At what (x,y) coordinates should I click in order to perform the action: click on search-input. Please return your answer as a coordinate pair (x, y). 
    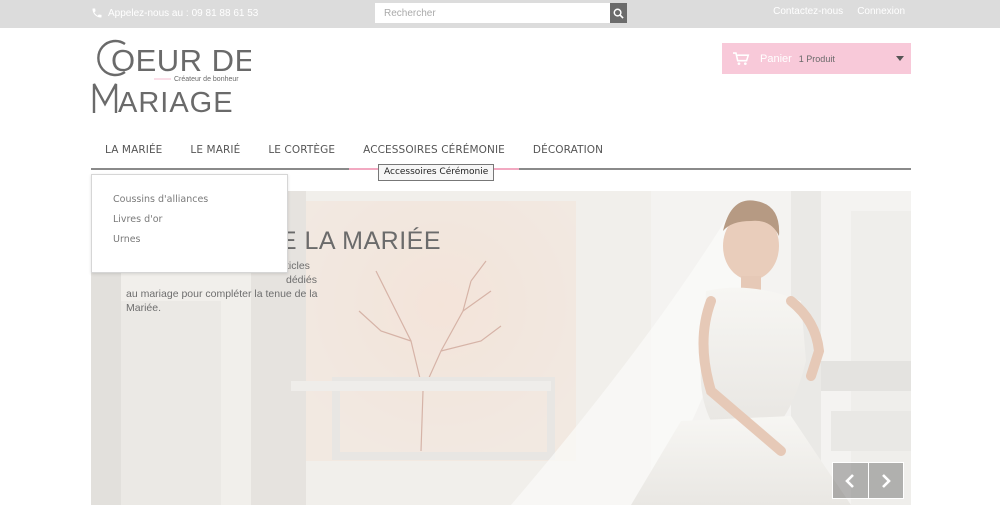
    Looking at the image, I should click on (492, 13).